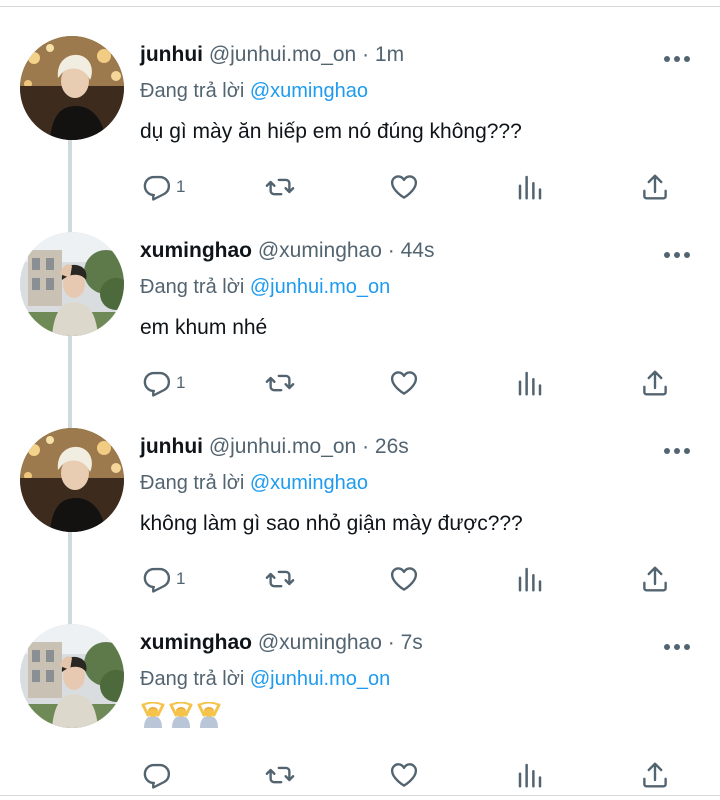 This screenshot has height=800, width=720. I want to click on timestamp: 7s, so click(412, 642).